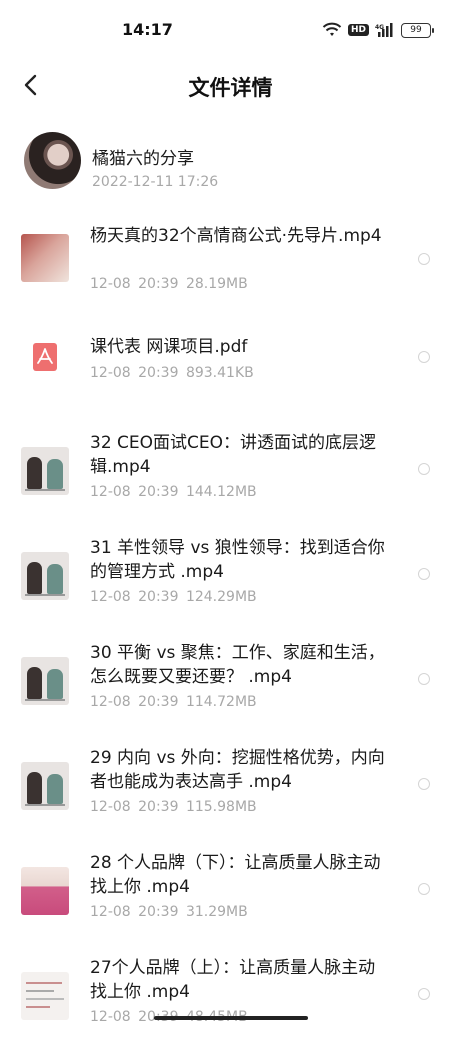 The height and width of the screenshot is (1050, 461). I want to click on avatar, so click(52, 160).